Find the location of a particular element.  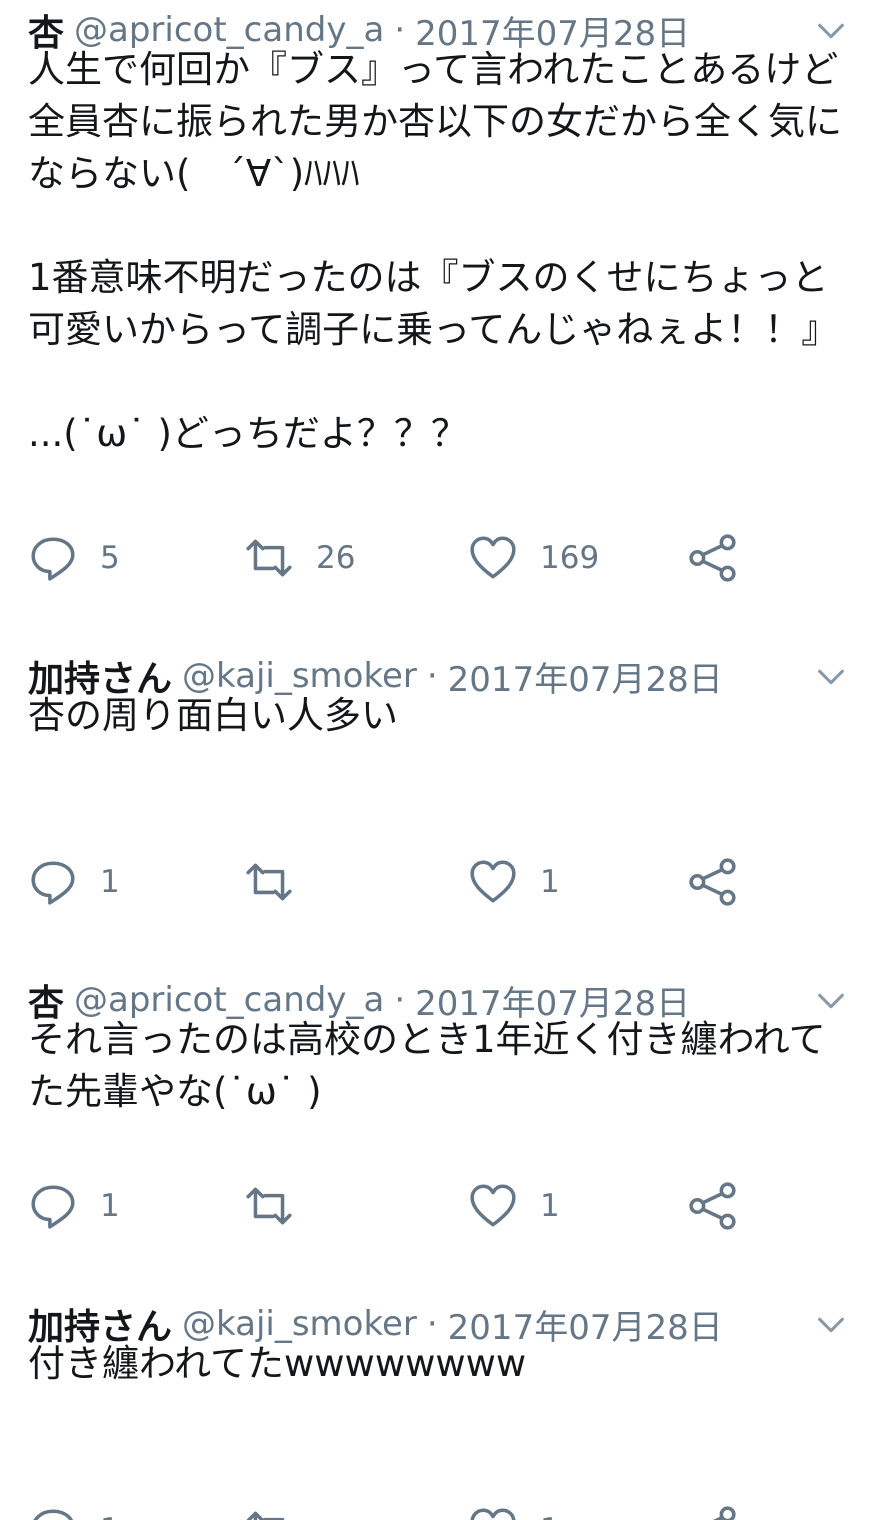

like-button: 169 is located at coordinates (533, 558).